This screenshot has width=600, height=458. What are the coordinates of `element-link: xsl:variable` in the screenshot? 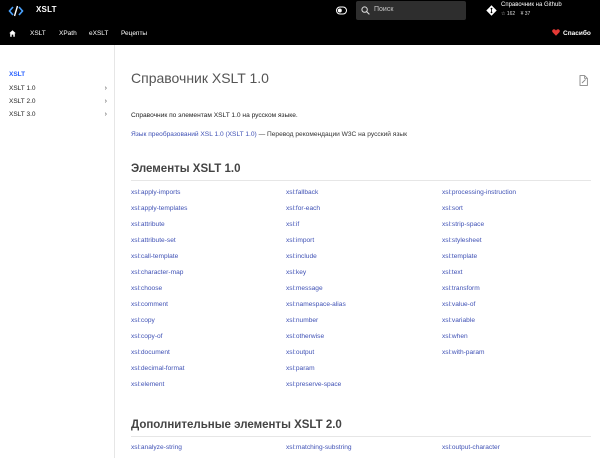 It's located at (458, 320).